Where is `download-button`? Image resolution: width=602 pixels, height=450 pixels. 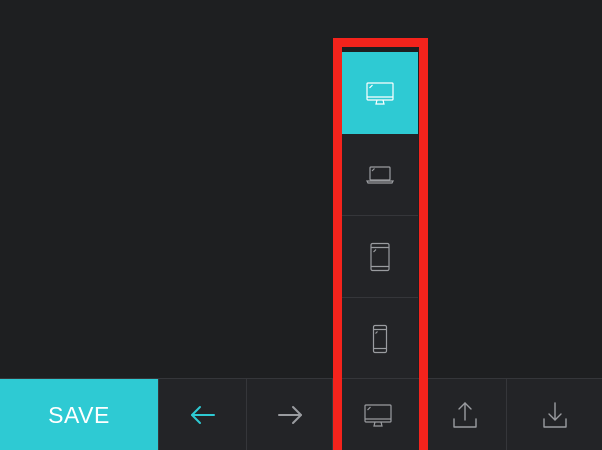
download-button is located at coordinates (554, 414).